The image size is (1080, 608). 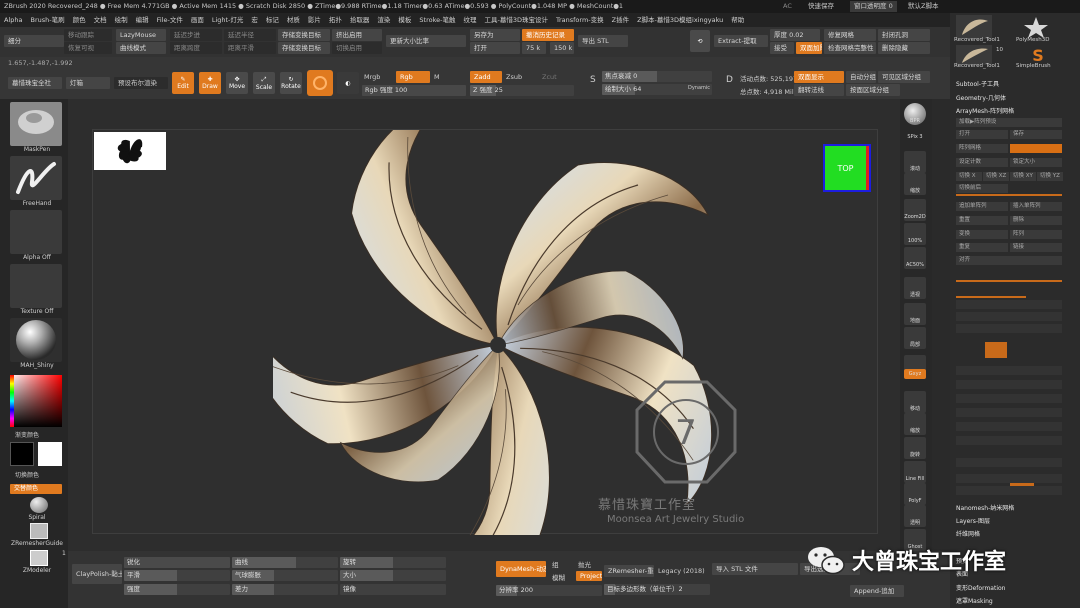 I want to click on mrgb-button: Mrgb, so click(x=372, y=77).